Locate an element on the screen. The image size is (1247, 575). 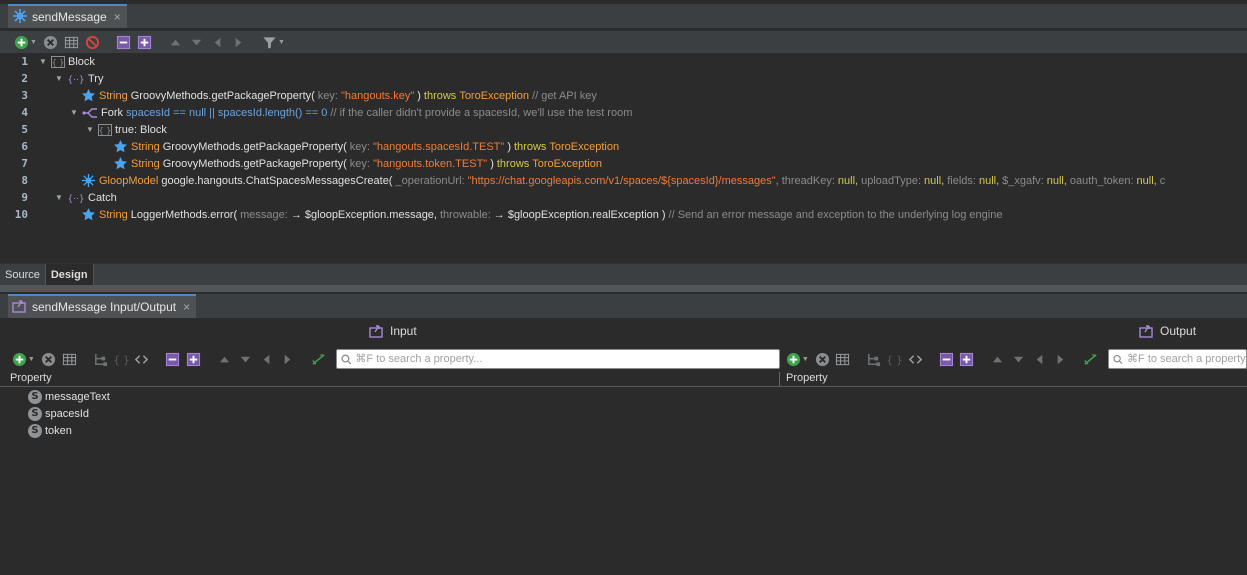
input-search-field is located at coordinates (557, 359).